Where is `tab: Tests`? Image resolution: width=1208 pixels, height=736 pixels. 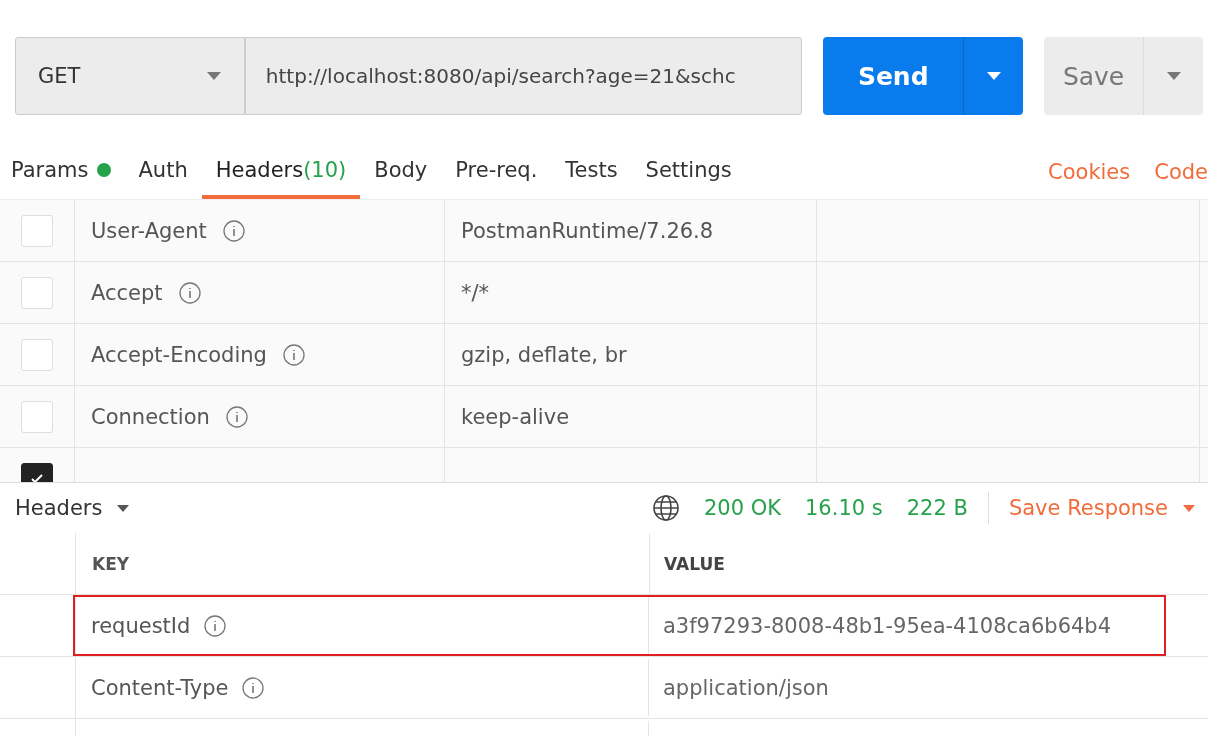 tab: Tests is located at coordinates (591, 171).